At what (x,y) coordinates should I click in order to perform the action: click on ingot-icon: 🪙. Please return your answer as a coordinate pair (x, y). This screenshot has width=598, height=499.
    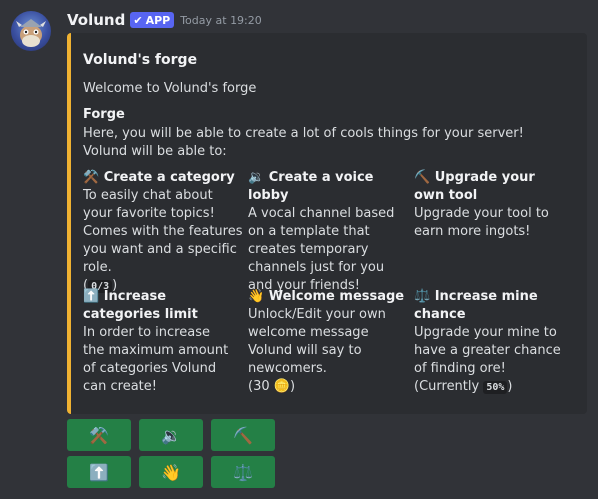
    Looking at the image, I should click on (281, 386).